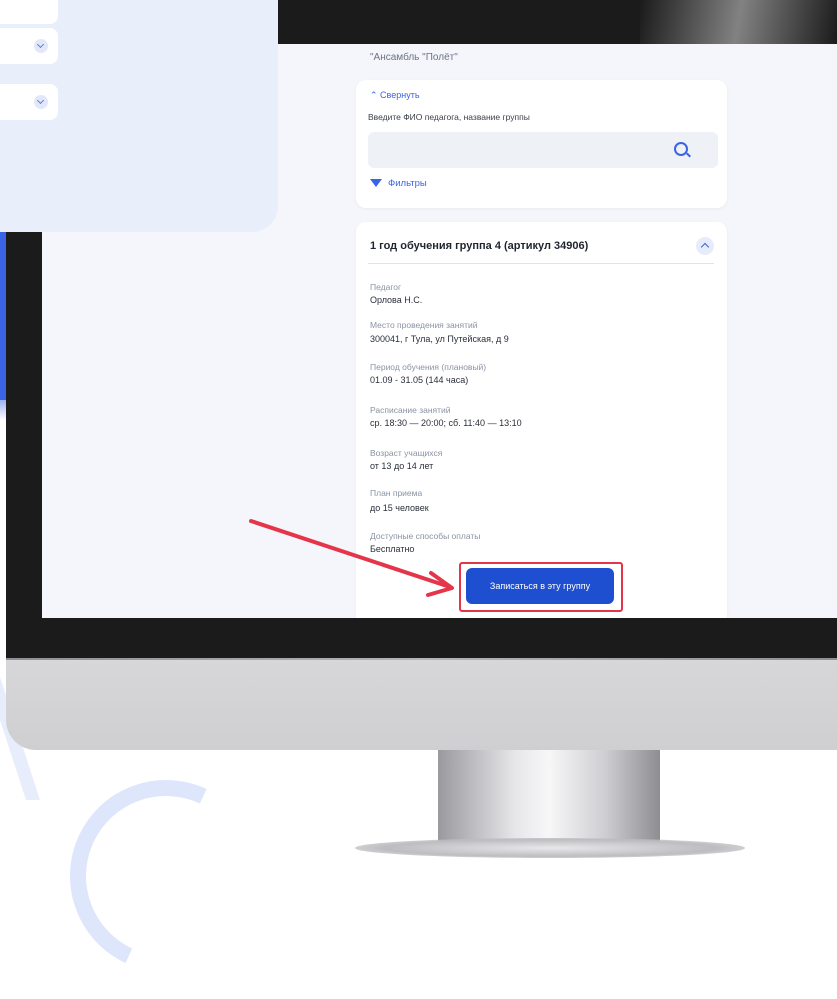  I want to click on period-label: Период обучения (плановый), so click(428, 367).